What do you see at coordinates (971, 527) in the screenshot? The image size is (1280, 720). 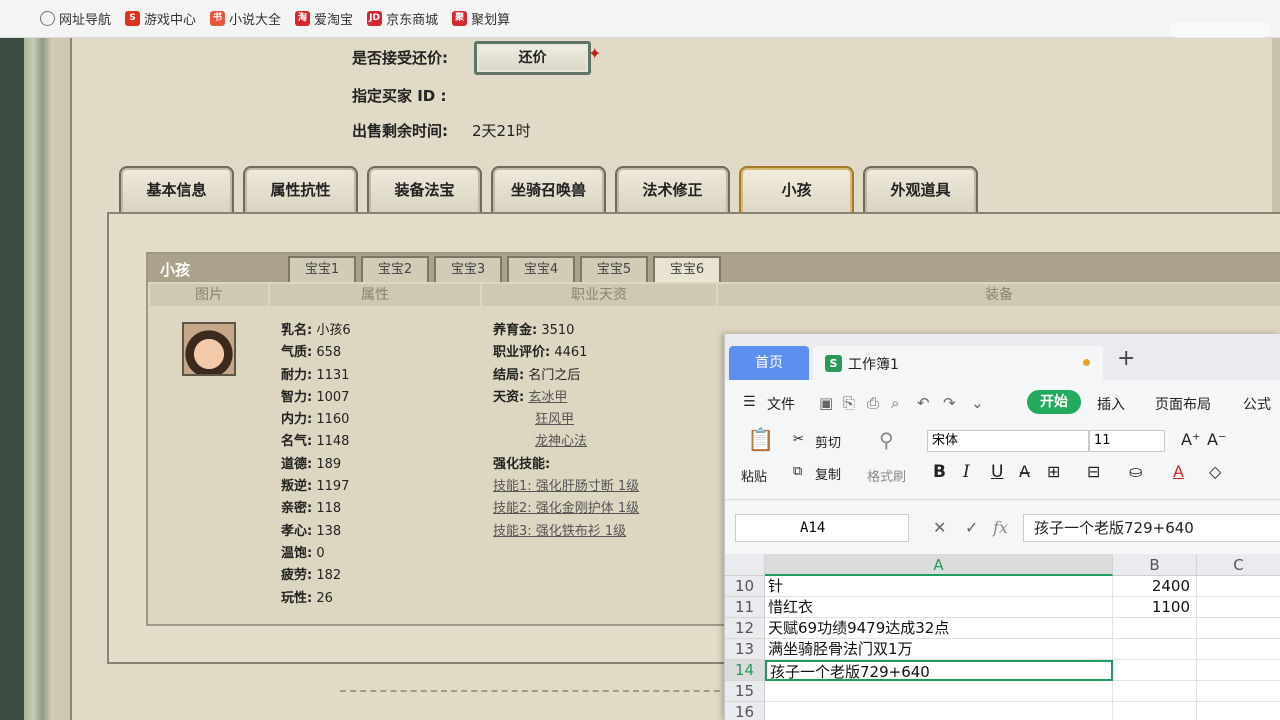 I see `confirm-icon: ✓` at bounding box center [971, 527].